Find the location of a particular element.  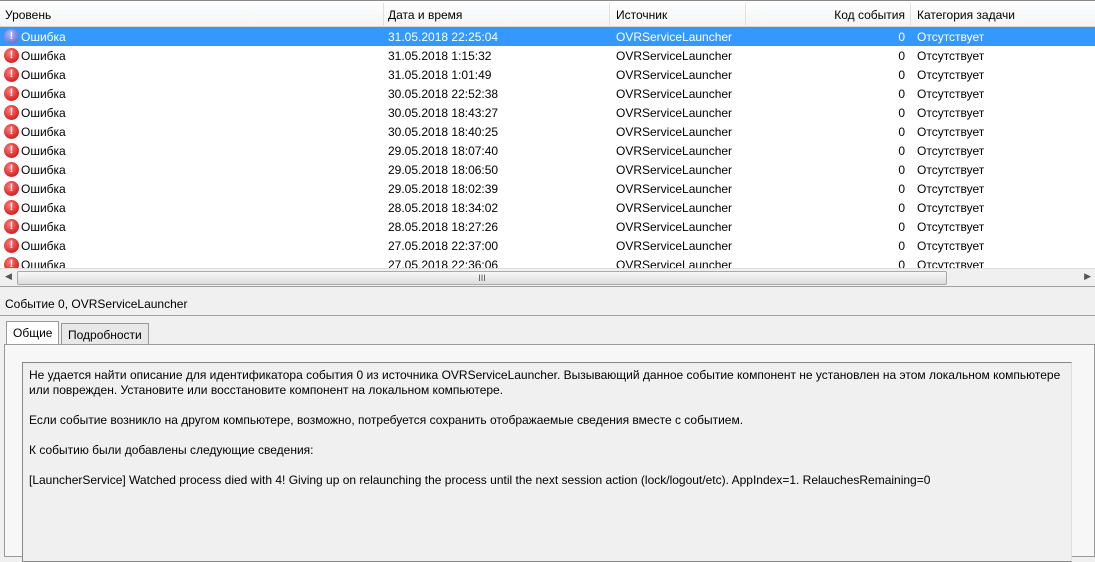

cell-datetime: 31.05.2018 1:15:32 is located at coordinates (440, 56).